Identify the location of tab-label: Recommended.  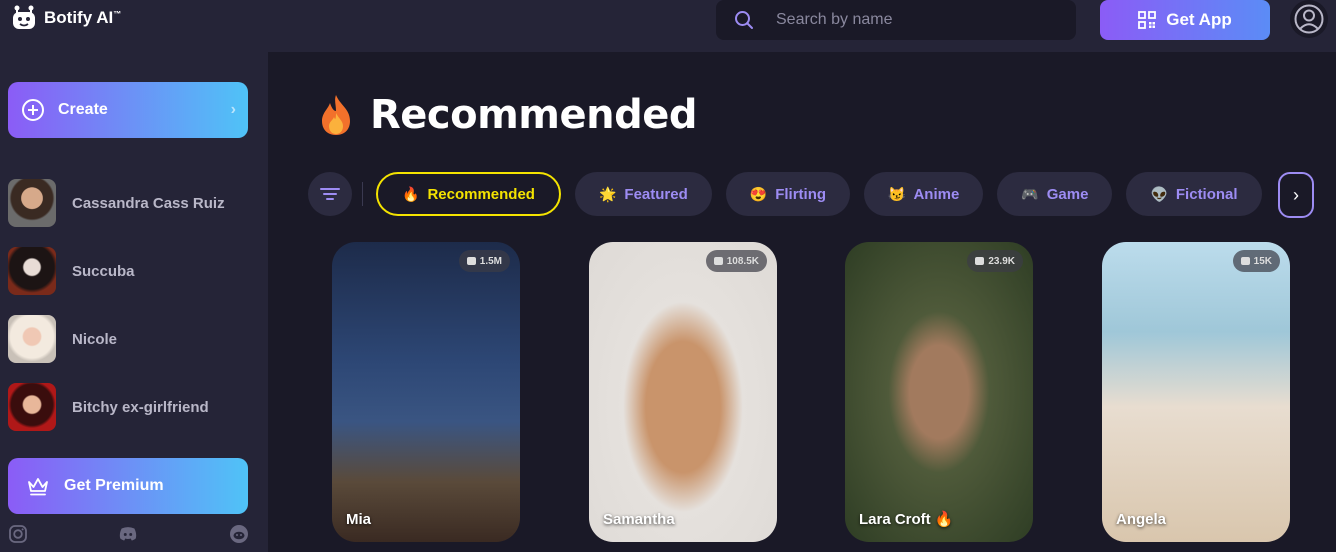
(481, 194).